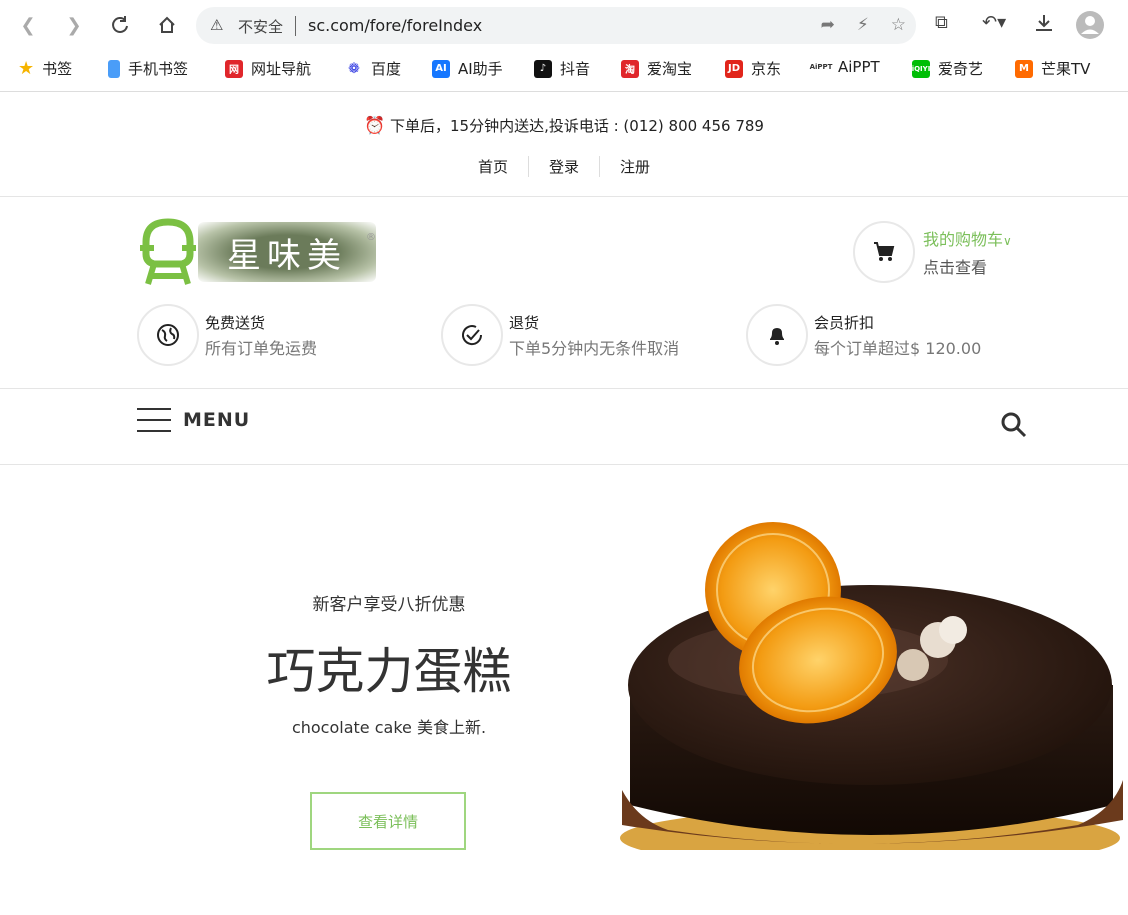  Describe the element at coordinates (375, 126) in the screenshot. I see `alarm-clock-icon: ⏰` at that location.